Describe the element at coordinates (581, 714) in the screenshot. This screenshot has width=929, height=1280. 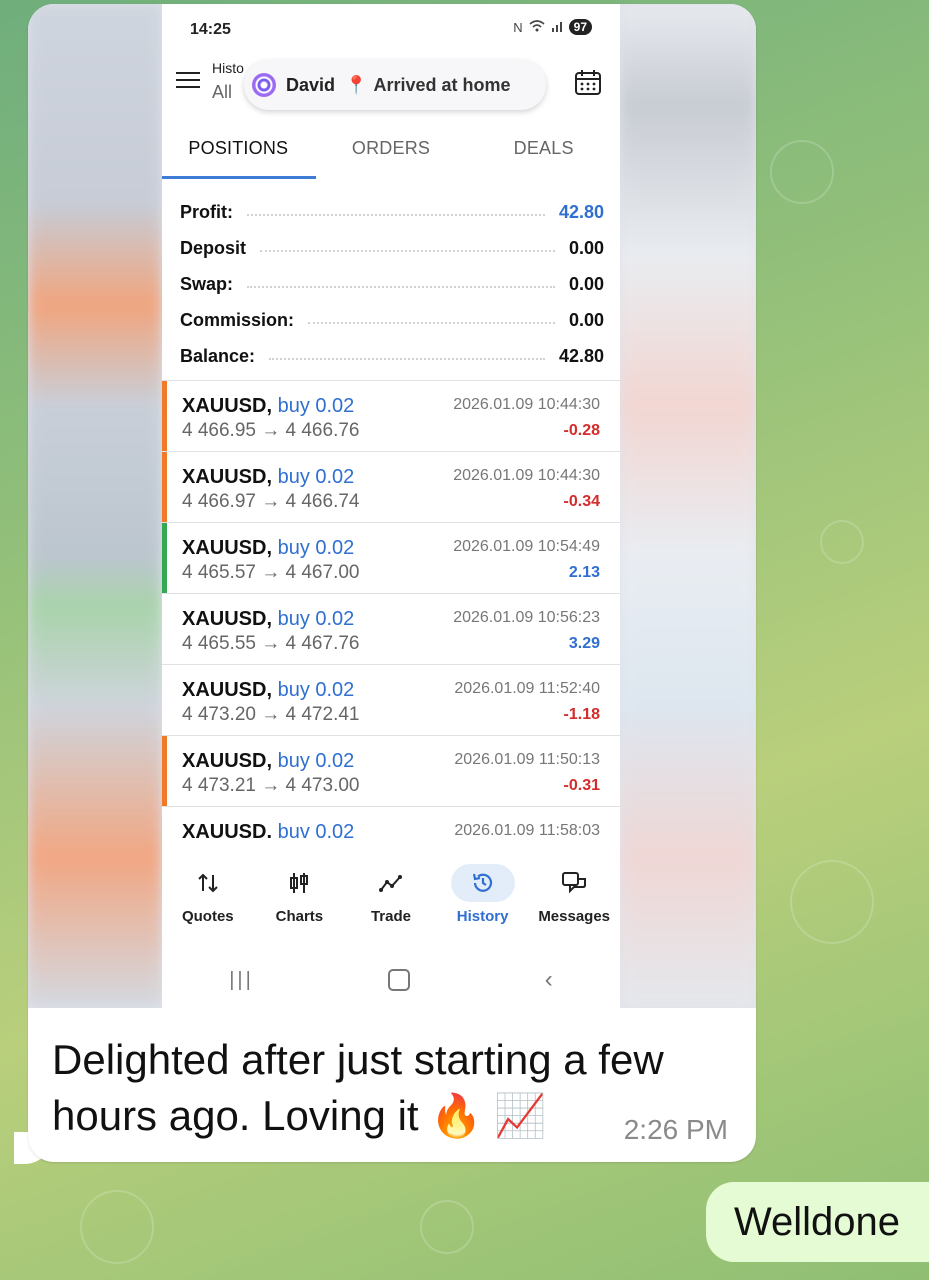
I see `deal-profit: -1.18` at that location.